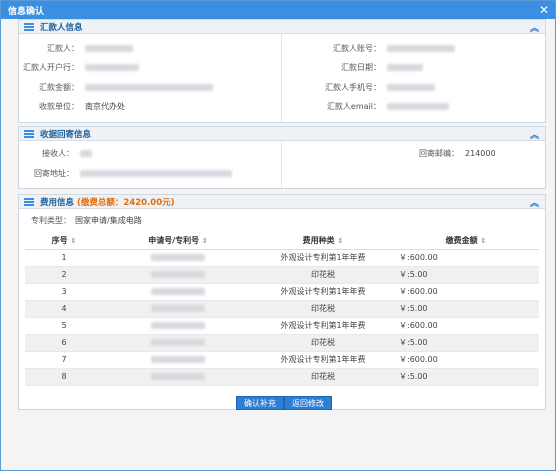 The width and height of the screenshot is (556, 471). I want to click on remit-amount-row: 汇款金额：, so click(116, 87).